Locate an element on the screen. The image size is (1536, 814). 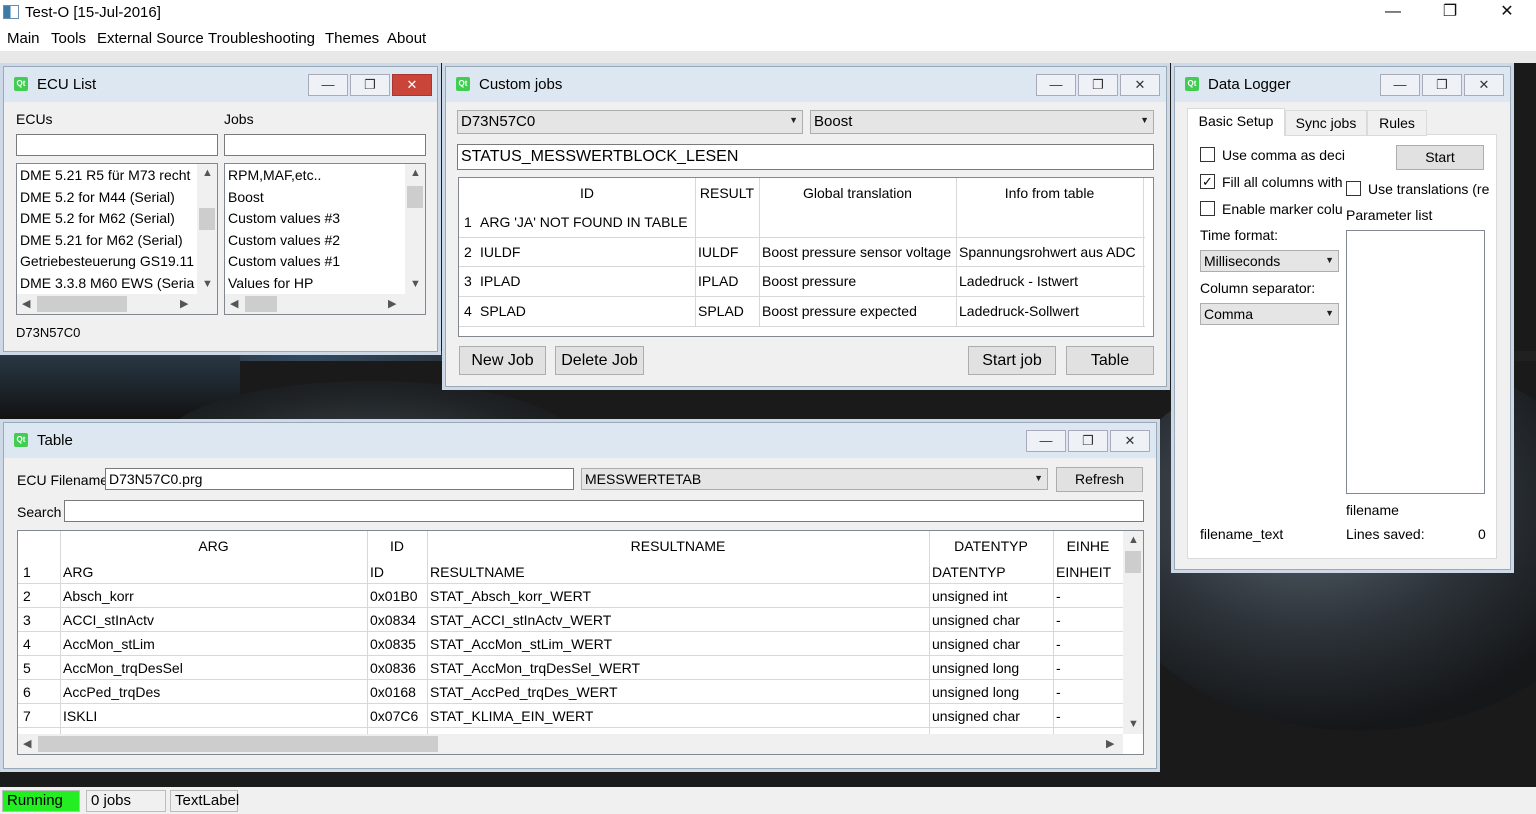
list-item: Boost is located at coordinates (246, 197).